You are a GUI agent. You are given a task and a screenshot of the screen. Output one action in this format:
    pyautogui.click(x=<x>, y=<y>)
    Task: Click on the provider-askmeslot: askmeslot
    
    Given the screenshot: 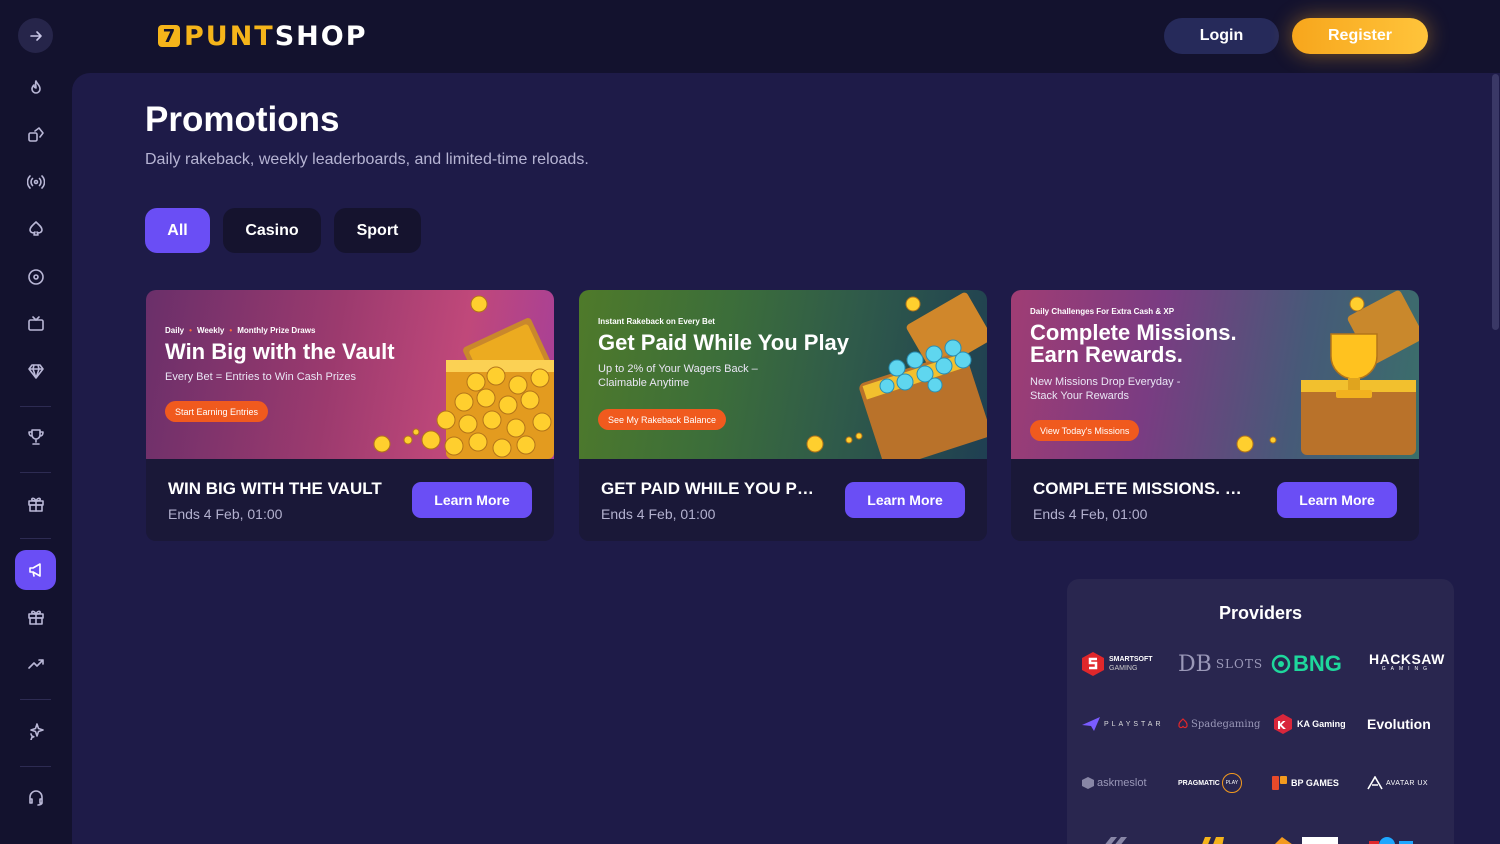 What is the action you would take?
    pyautogui.click(x=1114, y=783)
    